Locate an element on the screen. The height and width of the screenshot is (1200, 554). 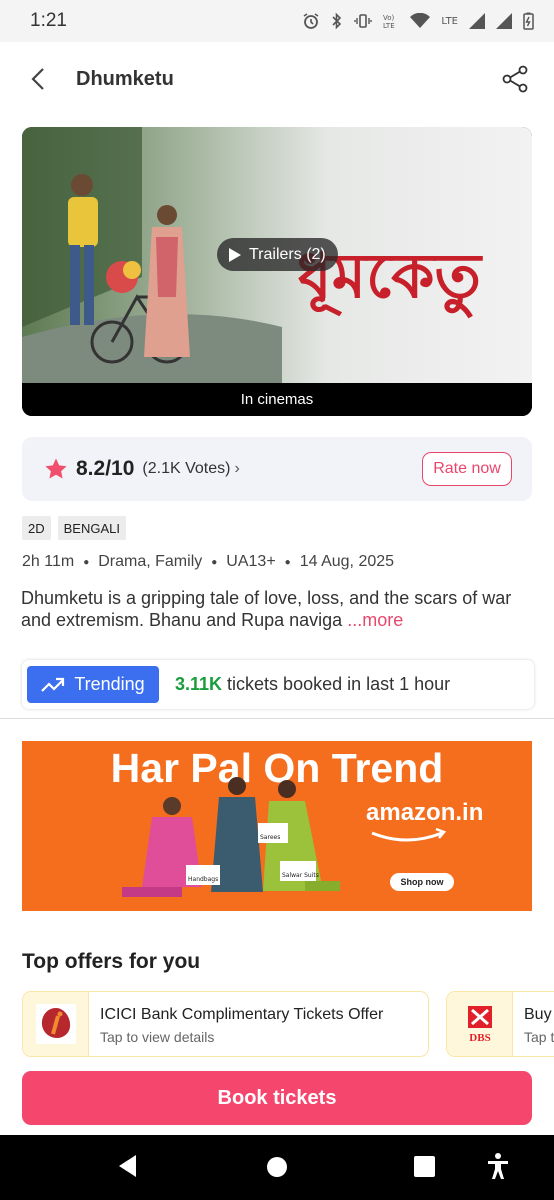
accessibility-icon is located at coordinates (498, 1166).